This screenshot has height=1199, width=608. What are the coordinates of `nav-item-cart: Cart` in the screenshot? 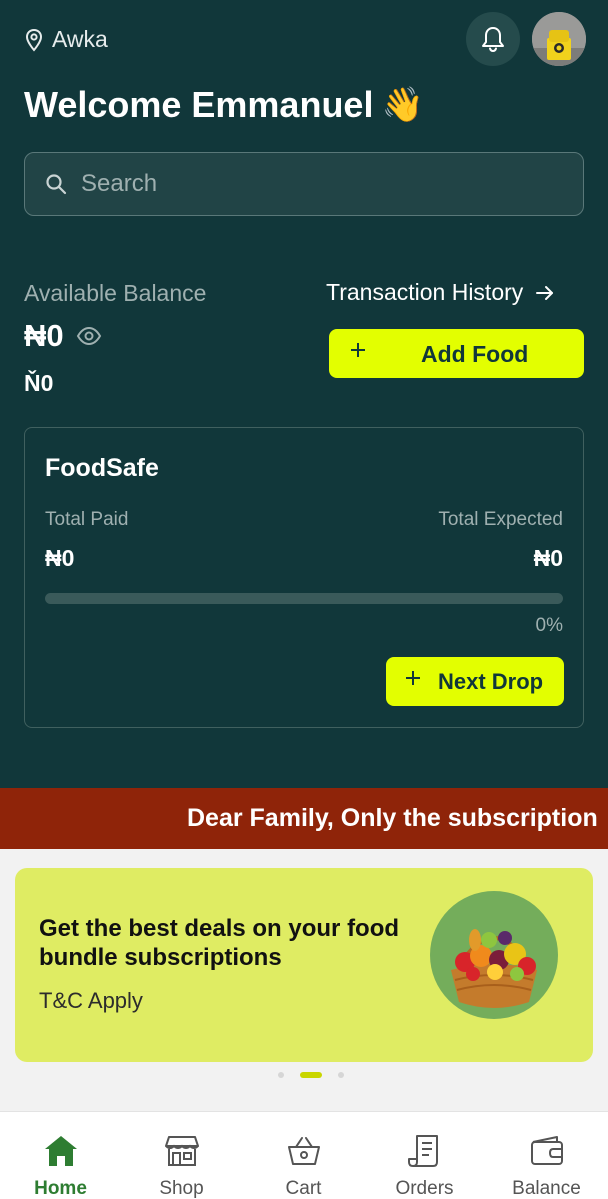 It's located at (303, 1155).